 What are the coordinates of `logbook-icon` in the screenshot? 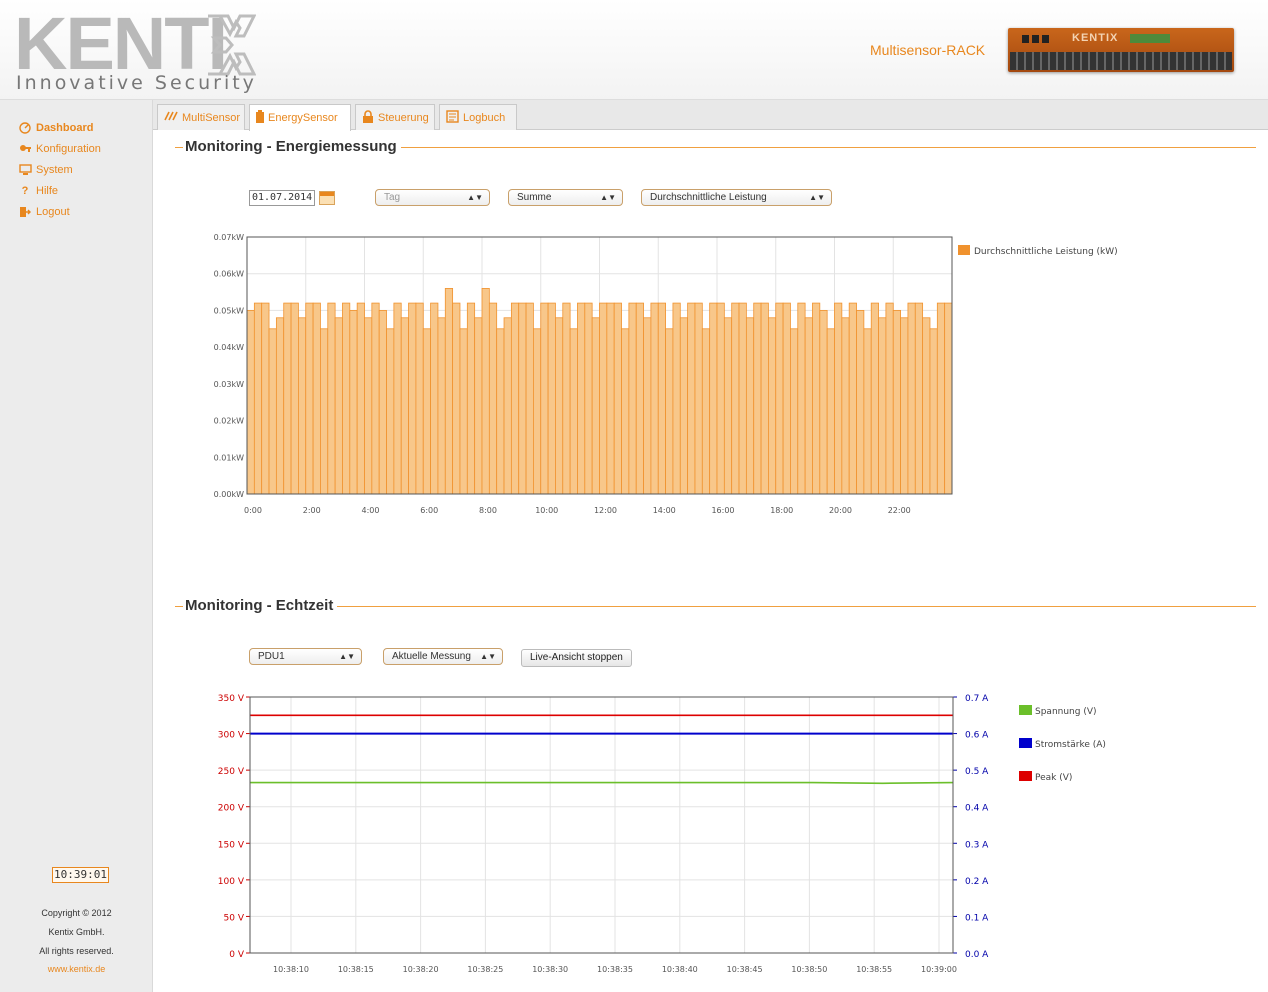 It's located at (452, 117).